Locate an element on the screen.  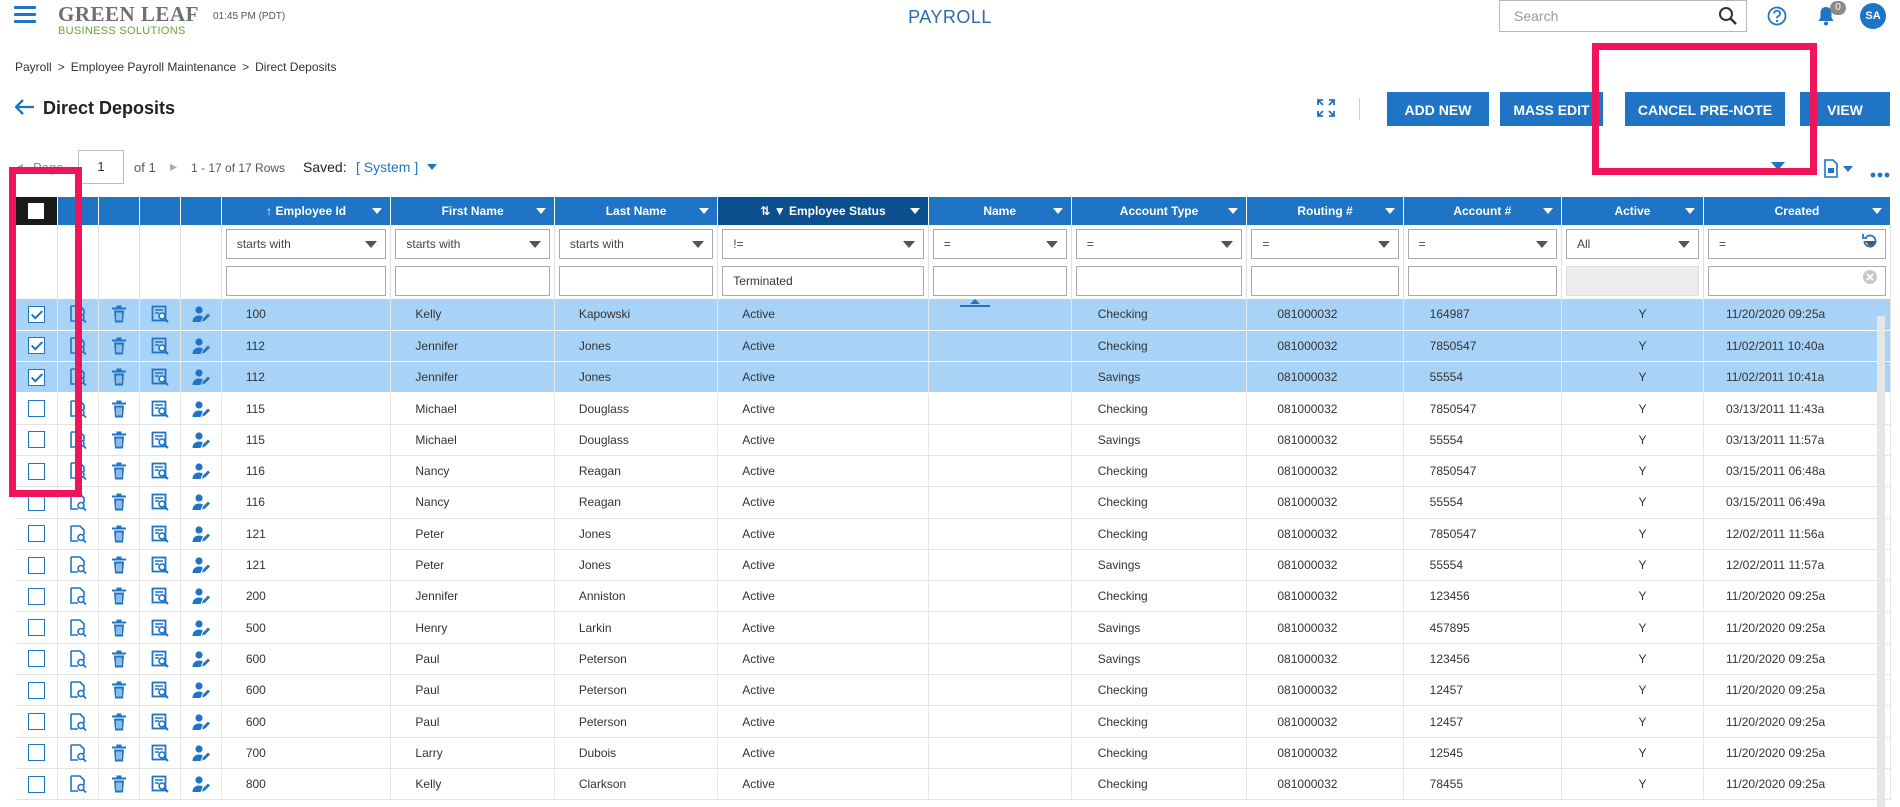
add-new-button: ADD NEW is located at coordinates (1438, 109).